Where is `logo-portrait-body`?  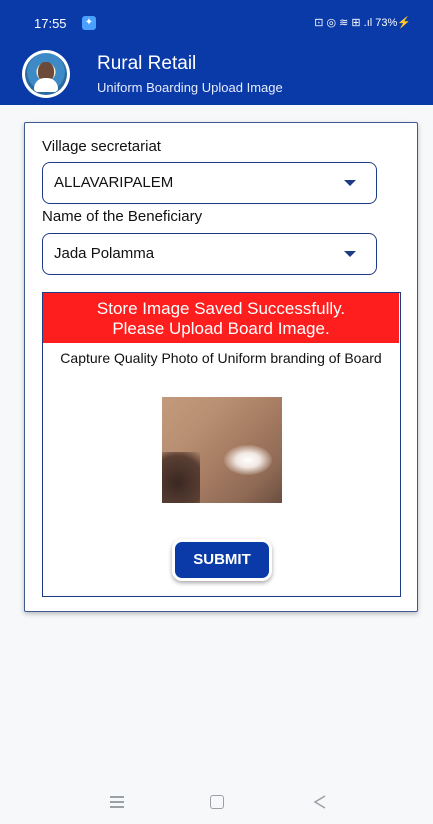 logo-portrait-body is located at coordinates (46, 85).